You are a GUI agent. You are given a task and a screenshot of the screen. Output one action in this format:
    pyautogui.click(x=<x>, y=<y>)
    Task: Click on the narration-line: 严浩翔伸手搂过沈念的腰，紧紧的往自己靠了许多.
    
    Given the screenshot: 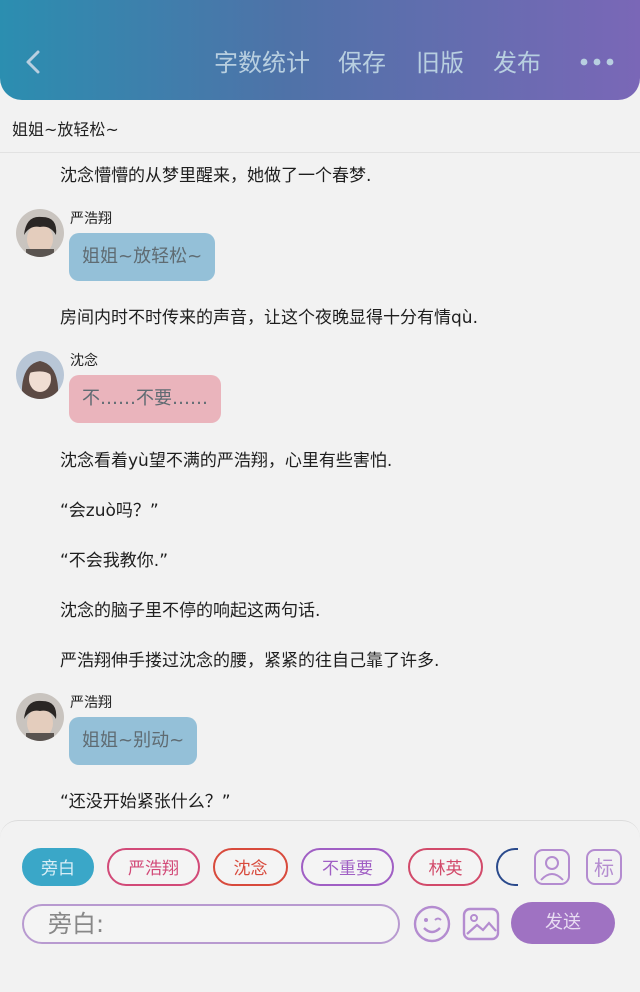 What is the action you would take?
    pyautogui.click(x=250, y=661)
    